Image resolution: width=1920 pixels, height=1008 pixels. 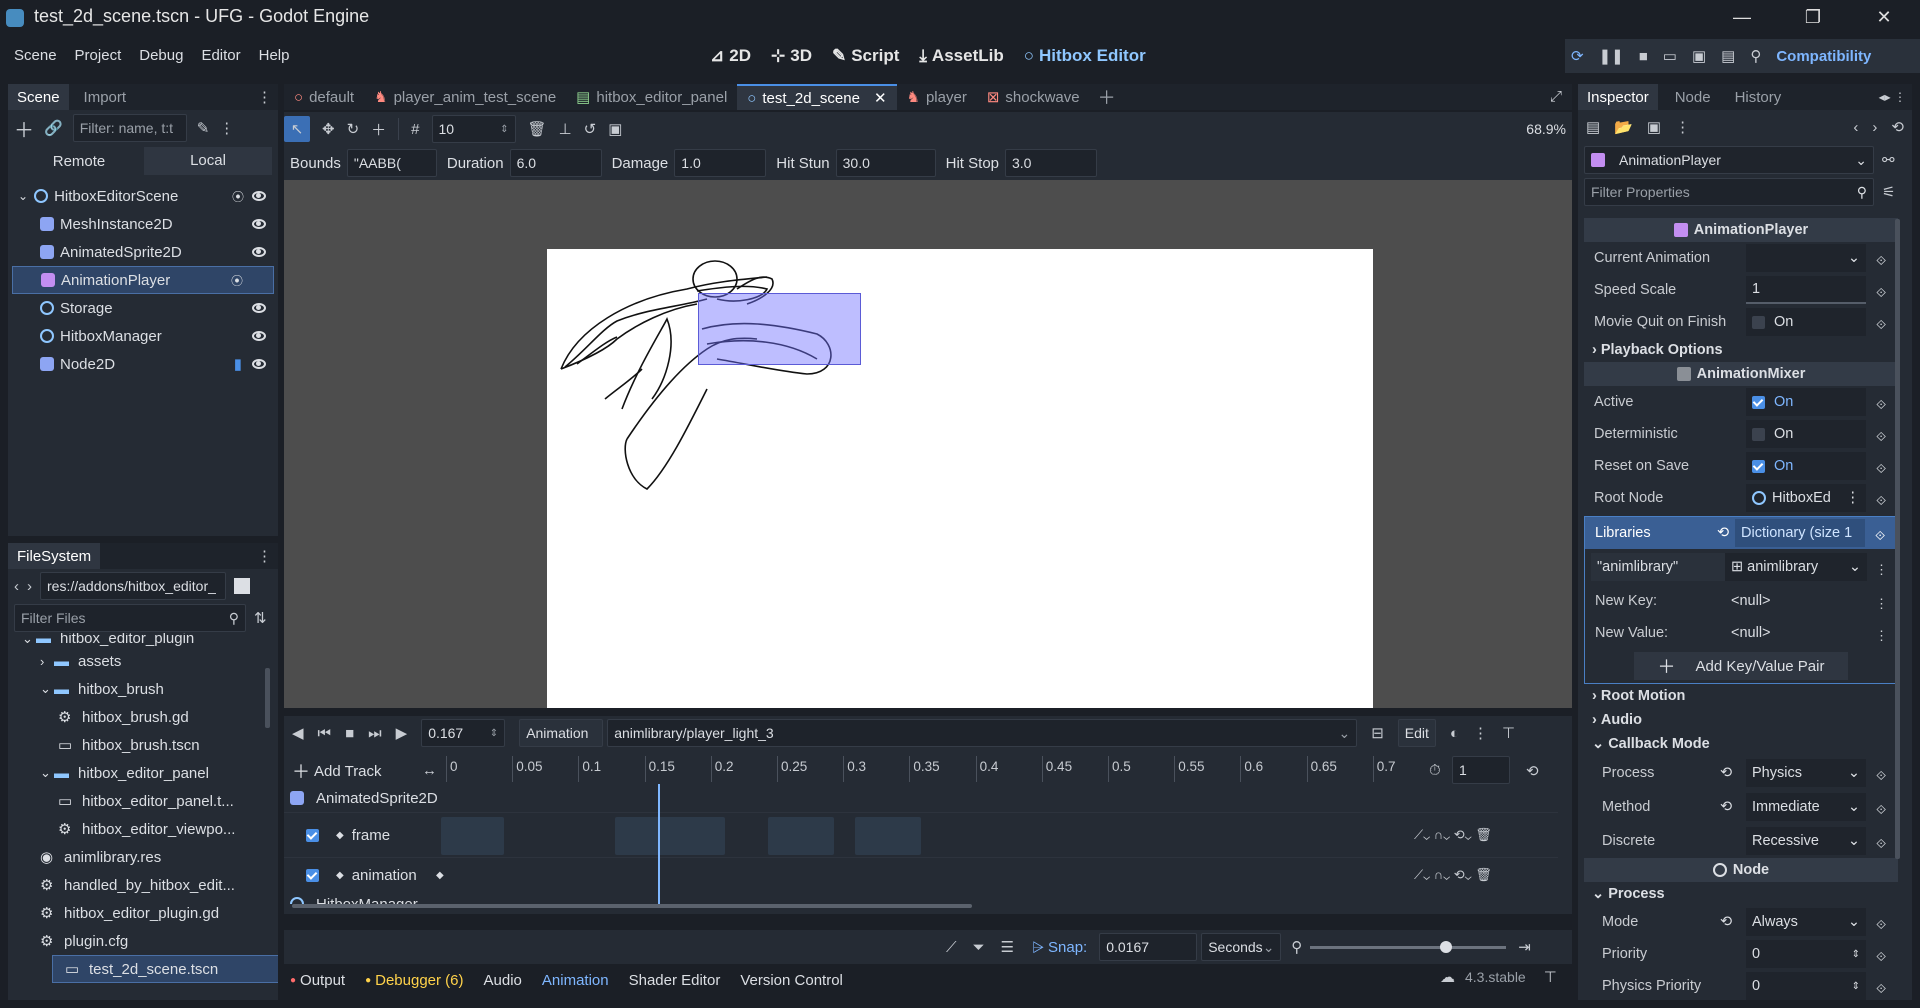 I want to click on play-scene-icon: ▣, so click(x=1699, y=56).